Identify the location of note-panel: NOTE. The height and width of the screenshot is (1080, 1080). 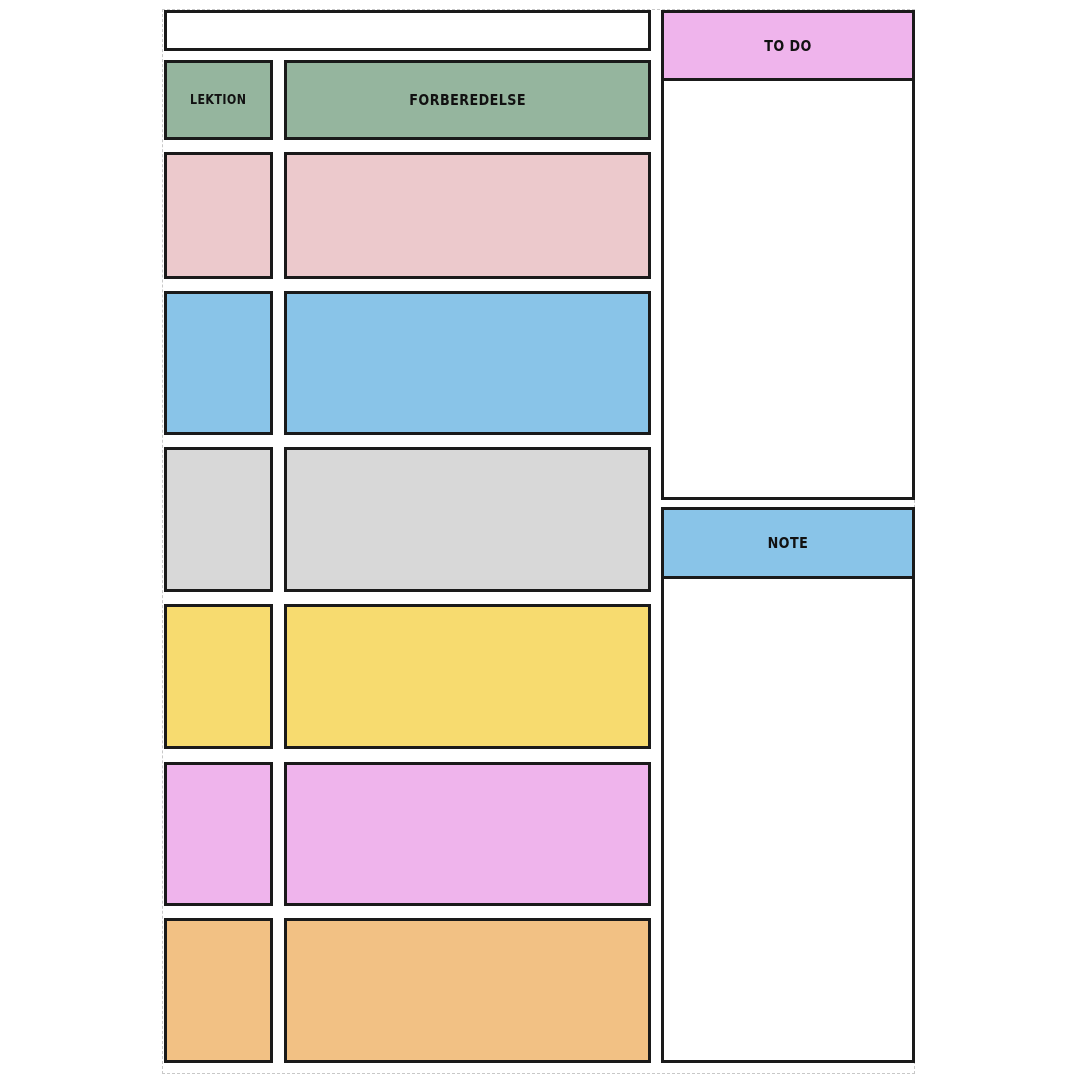
(788, 785).